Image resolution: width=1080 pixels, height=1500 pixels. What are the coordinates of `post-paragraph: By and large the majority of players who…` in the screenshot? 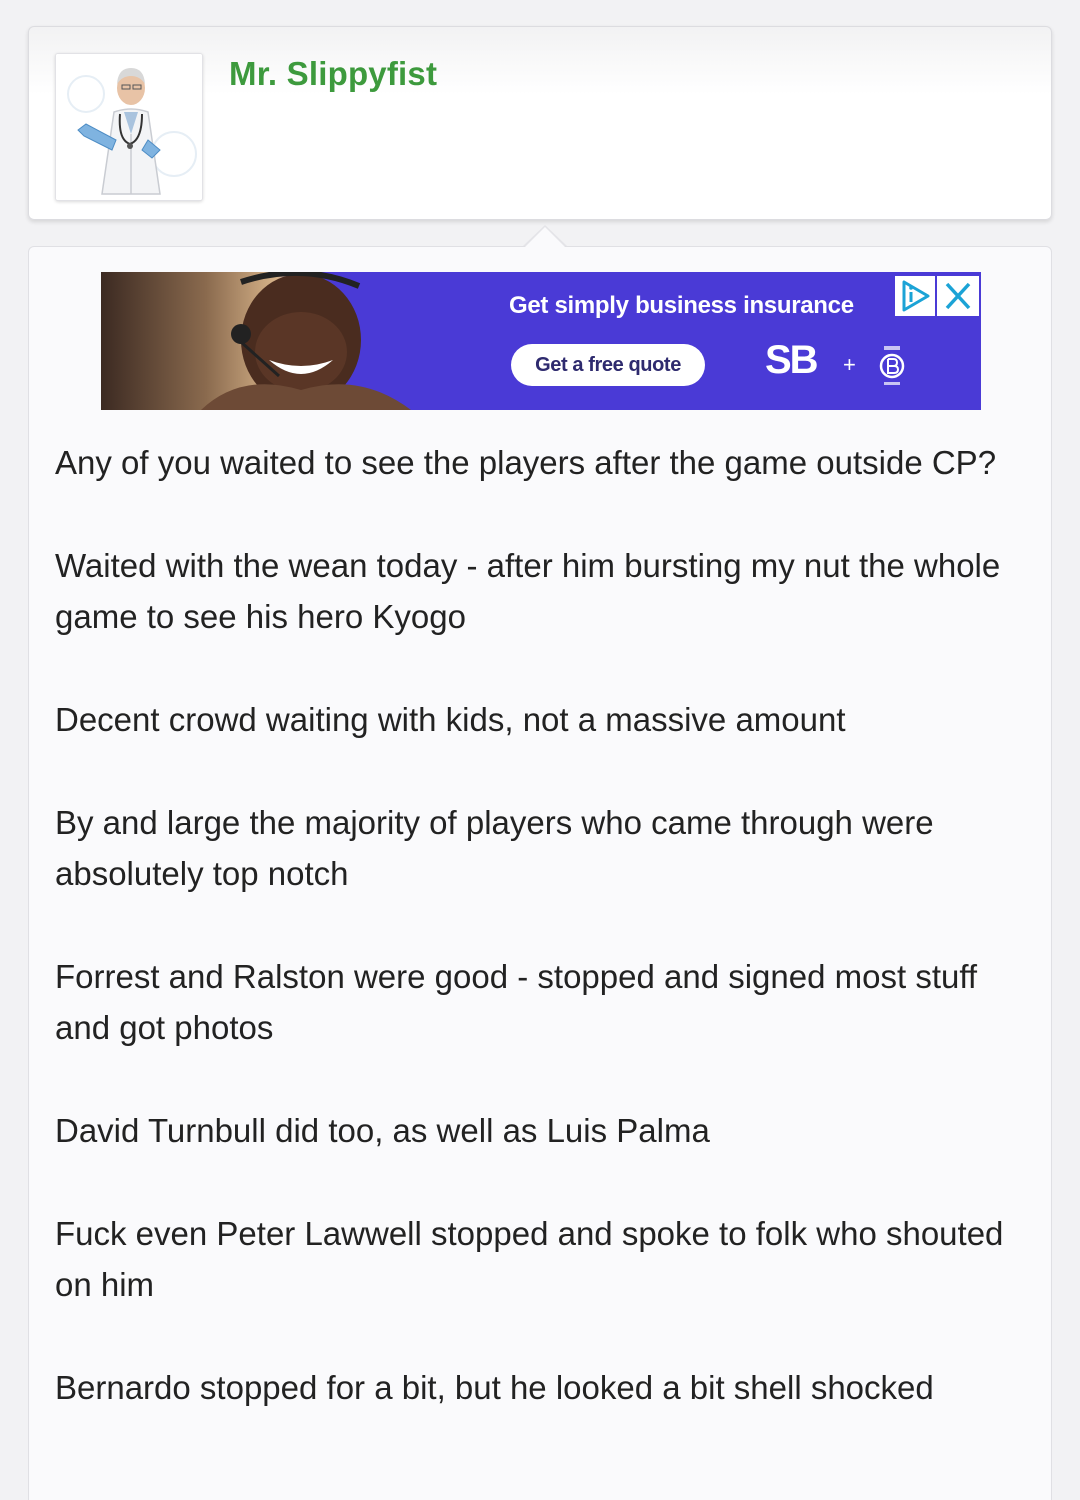 It's located at (494, 848).